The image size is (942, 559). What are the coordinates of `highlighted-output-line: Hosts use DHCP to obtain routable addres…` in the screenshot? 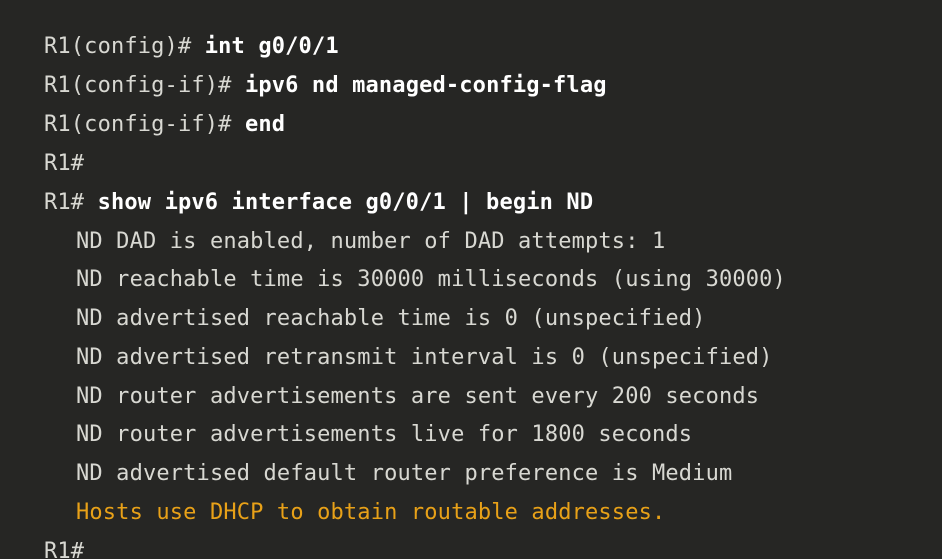 It's located at (371, 512).